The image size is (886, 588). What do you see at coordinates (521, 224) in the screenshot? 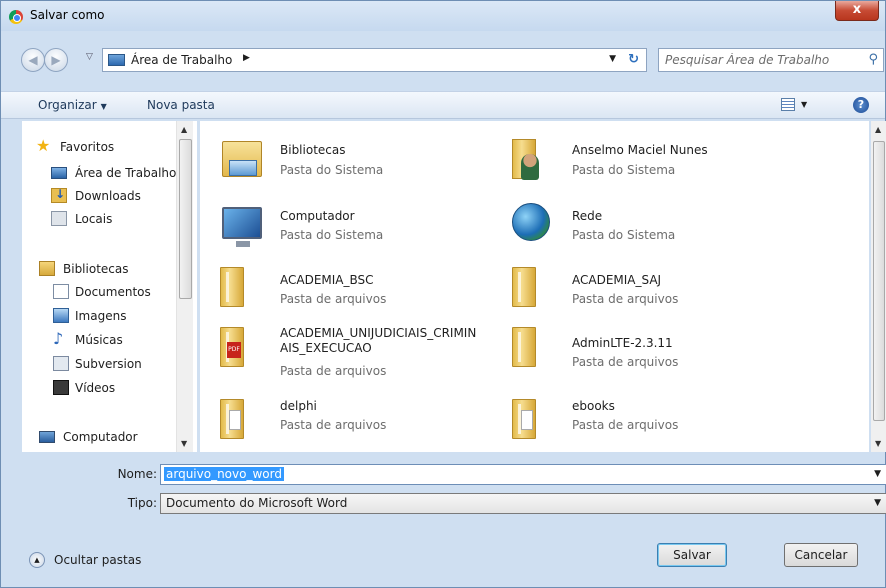
I see `network-icon` at bounding box center [521, 224].